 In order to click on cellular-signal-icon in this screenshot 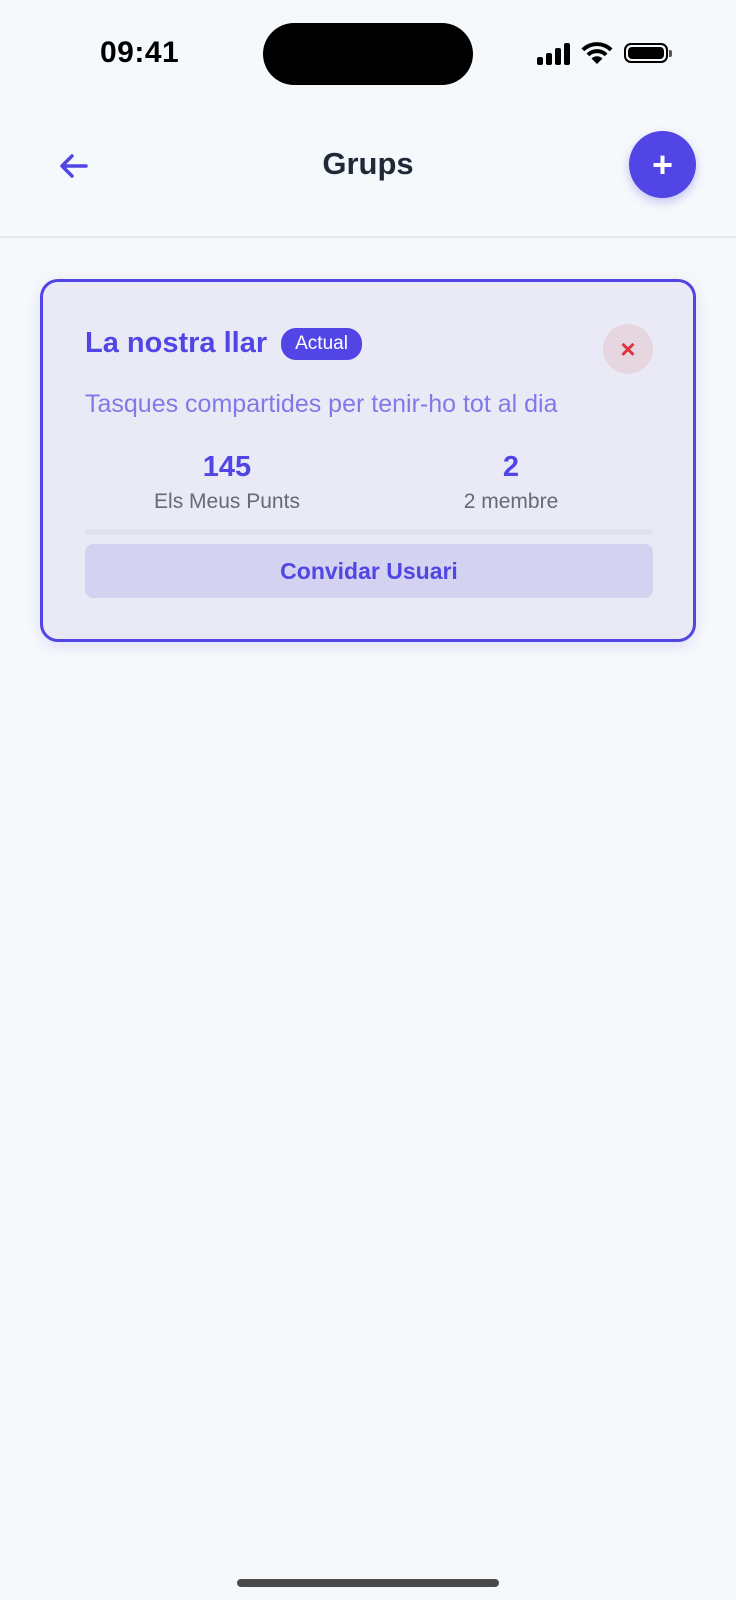, I will do `click(553, 53)`.